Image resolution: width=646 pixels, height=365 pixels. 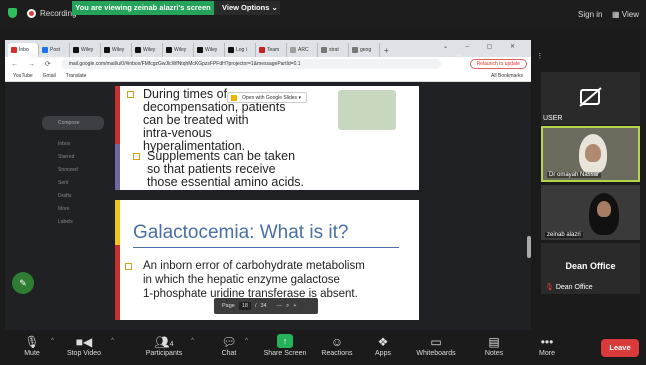 I want to click on participant-name: Dr omayah Nassar, so click(x=574, y=175).